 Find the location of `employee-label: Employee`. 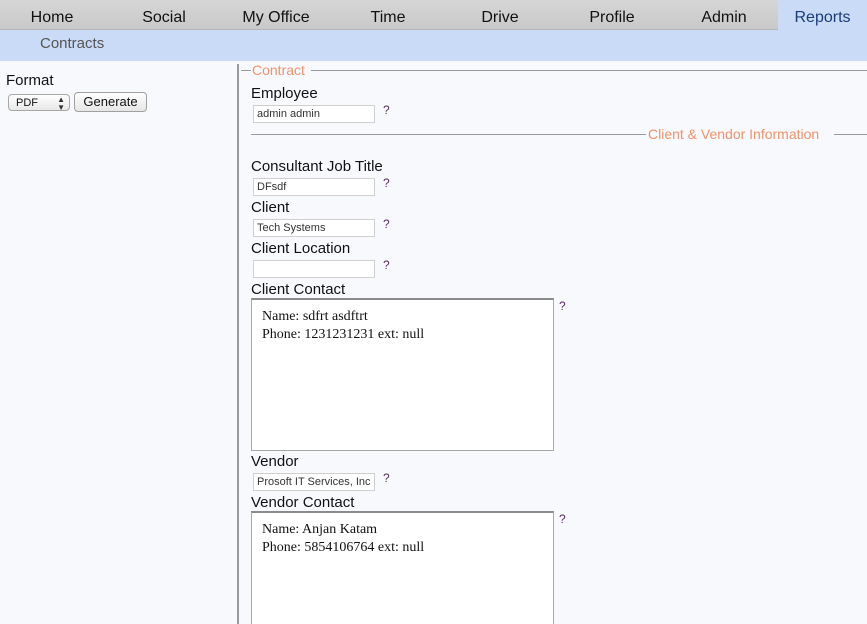

employee-label: Employee is located at coordinates (284, 93).